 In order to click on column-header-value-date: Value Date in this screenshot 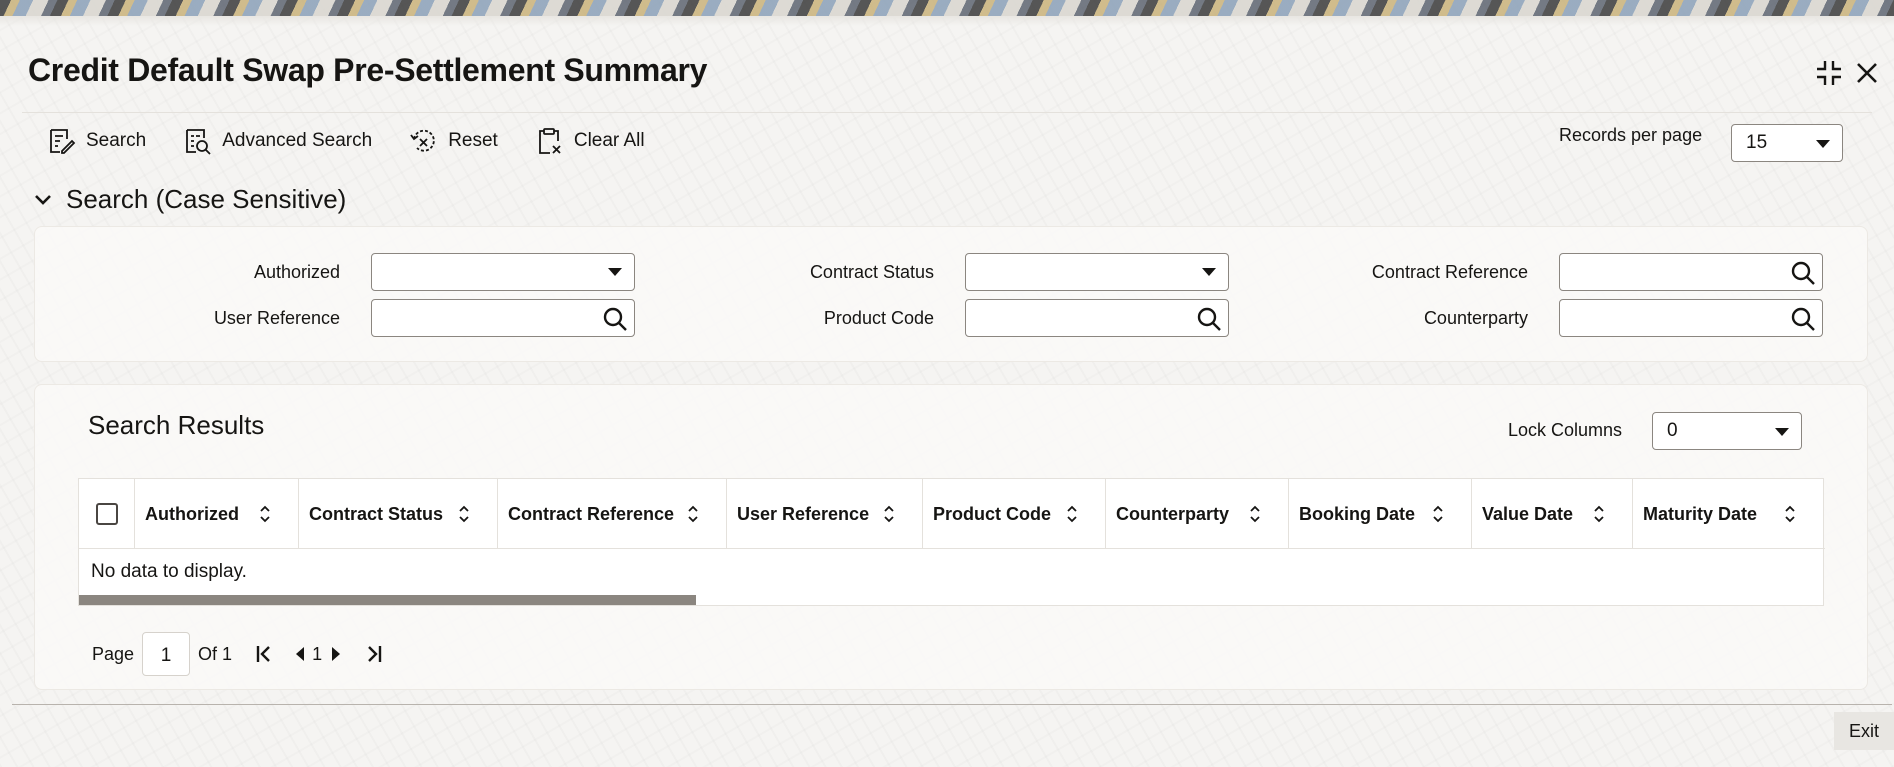, I will do `click(1552, 514)`.